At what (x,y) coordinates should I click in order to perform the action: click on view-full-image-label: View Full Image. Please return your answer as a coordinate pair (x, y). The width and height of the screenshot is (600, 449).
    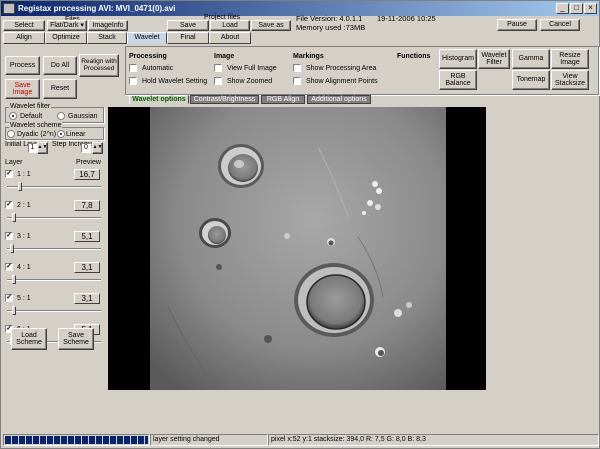
    Looking at the image, I should click on (252, 68).